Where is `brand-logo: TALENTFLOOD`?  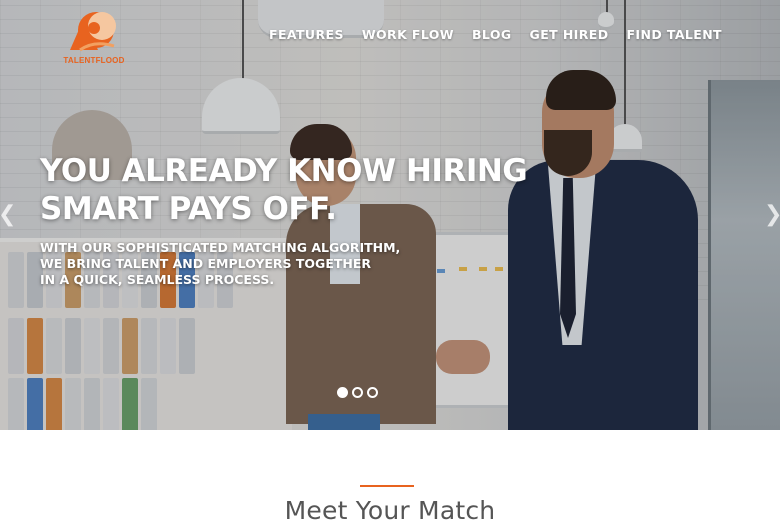 brand-logo: TALENTFLOOD is located at coordinates (94, 37).